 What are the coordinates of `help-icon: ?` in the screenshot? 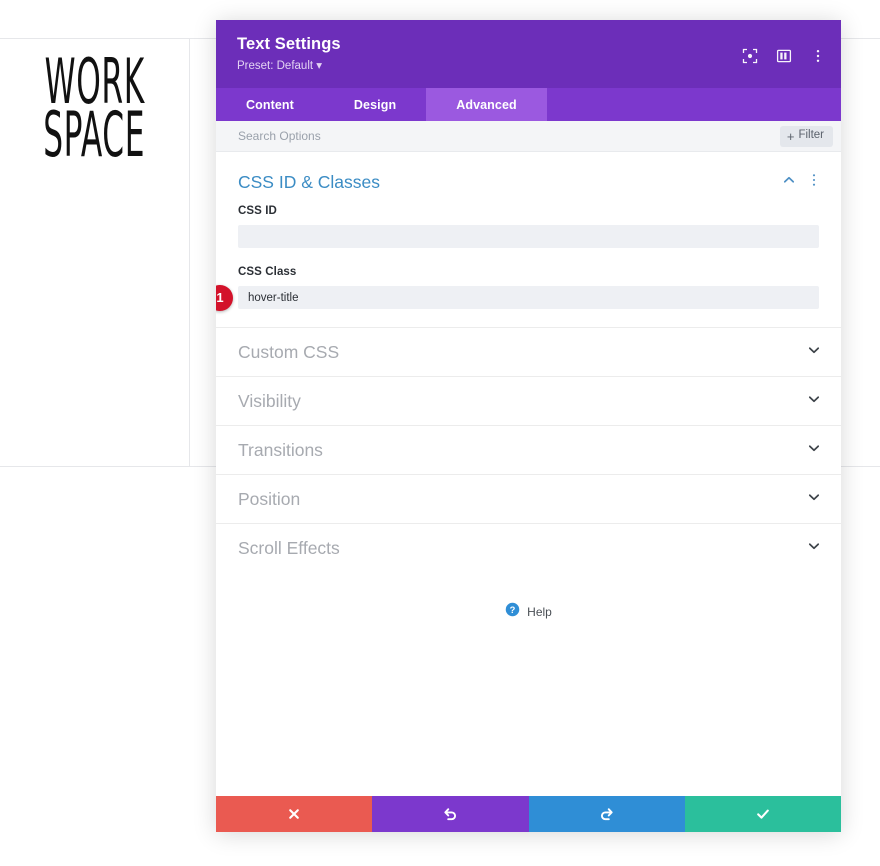 It's located at (512, 612).